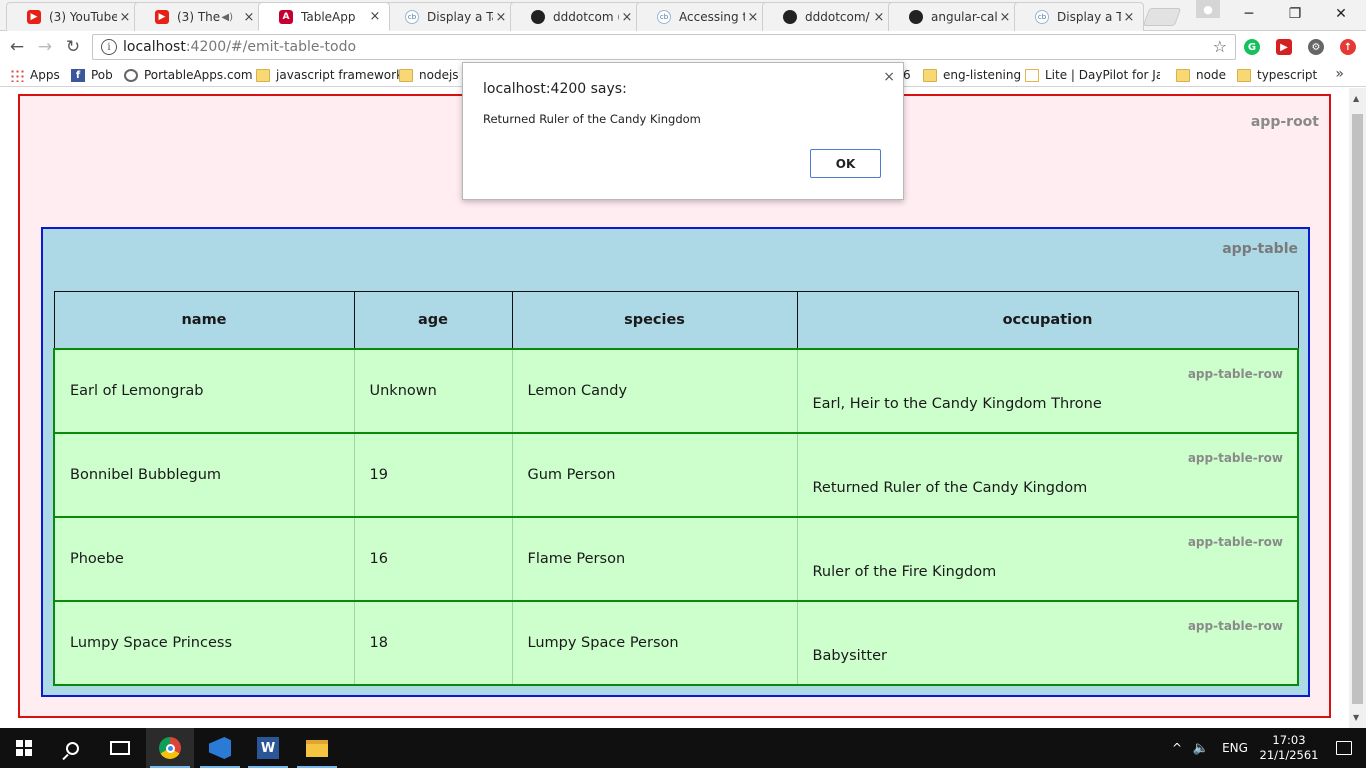 The width and height of the screenshot is (1366, 768). I want to click on task-view-icon, so click(120, 748).